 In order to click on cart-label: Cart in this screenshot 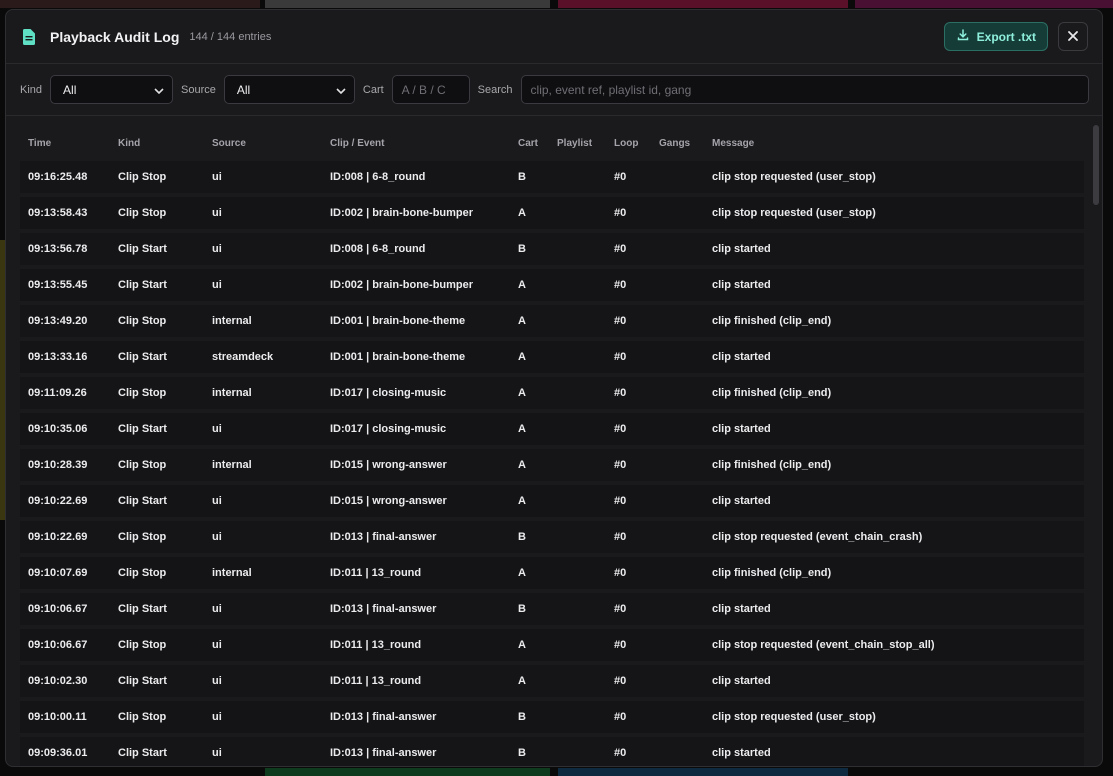, I will do `click(373, 89)`.